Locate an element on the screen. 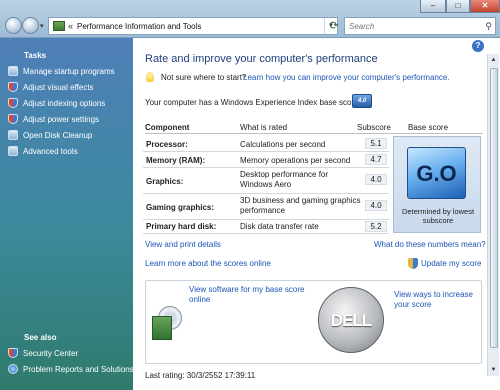  sidebar-item-advanced-tools: Advanced tools is located at coordinates (43, 151).